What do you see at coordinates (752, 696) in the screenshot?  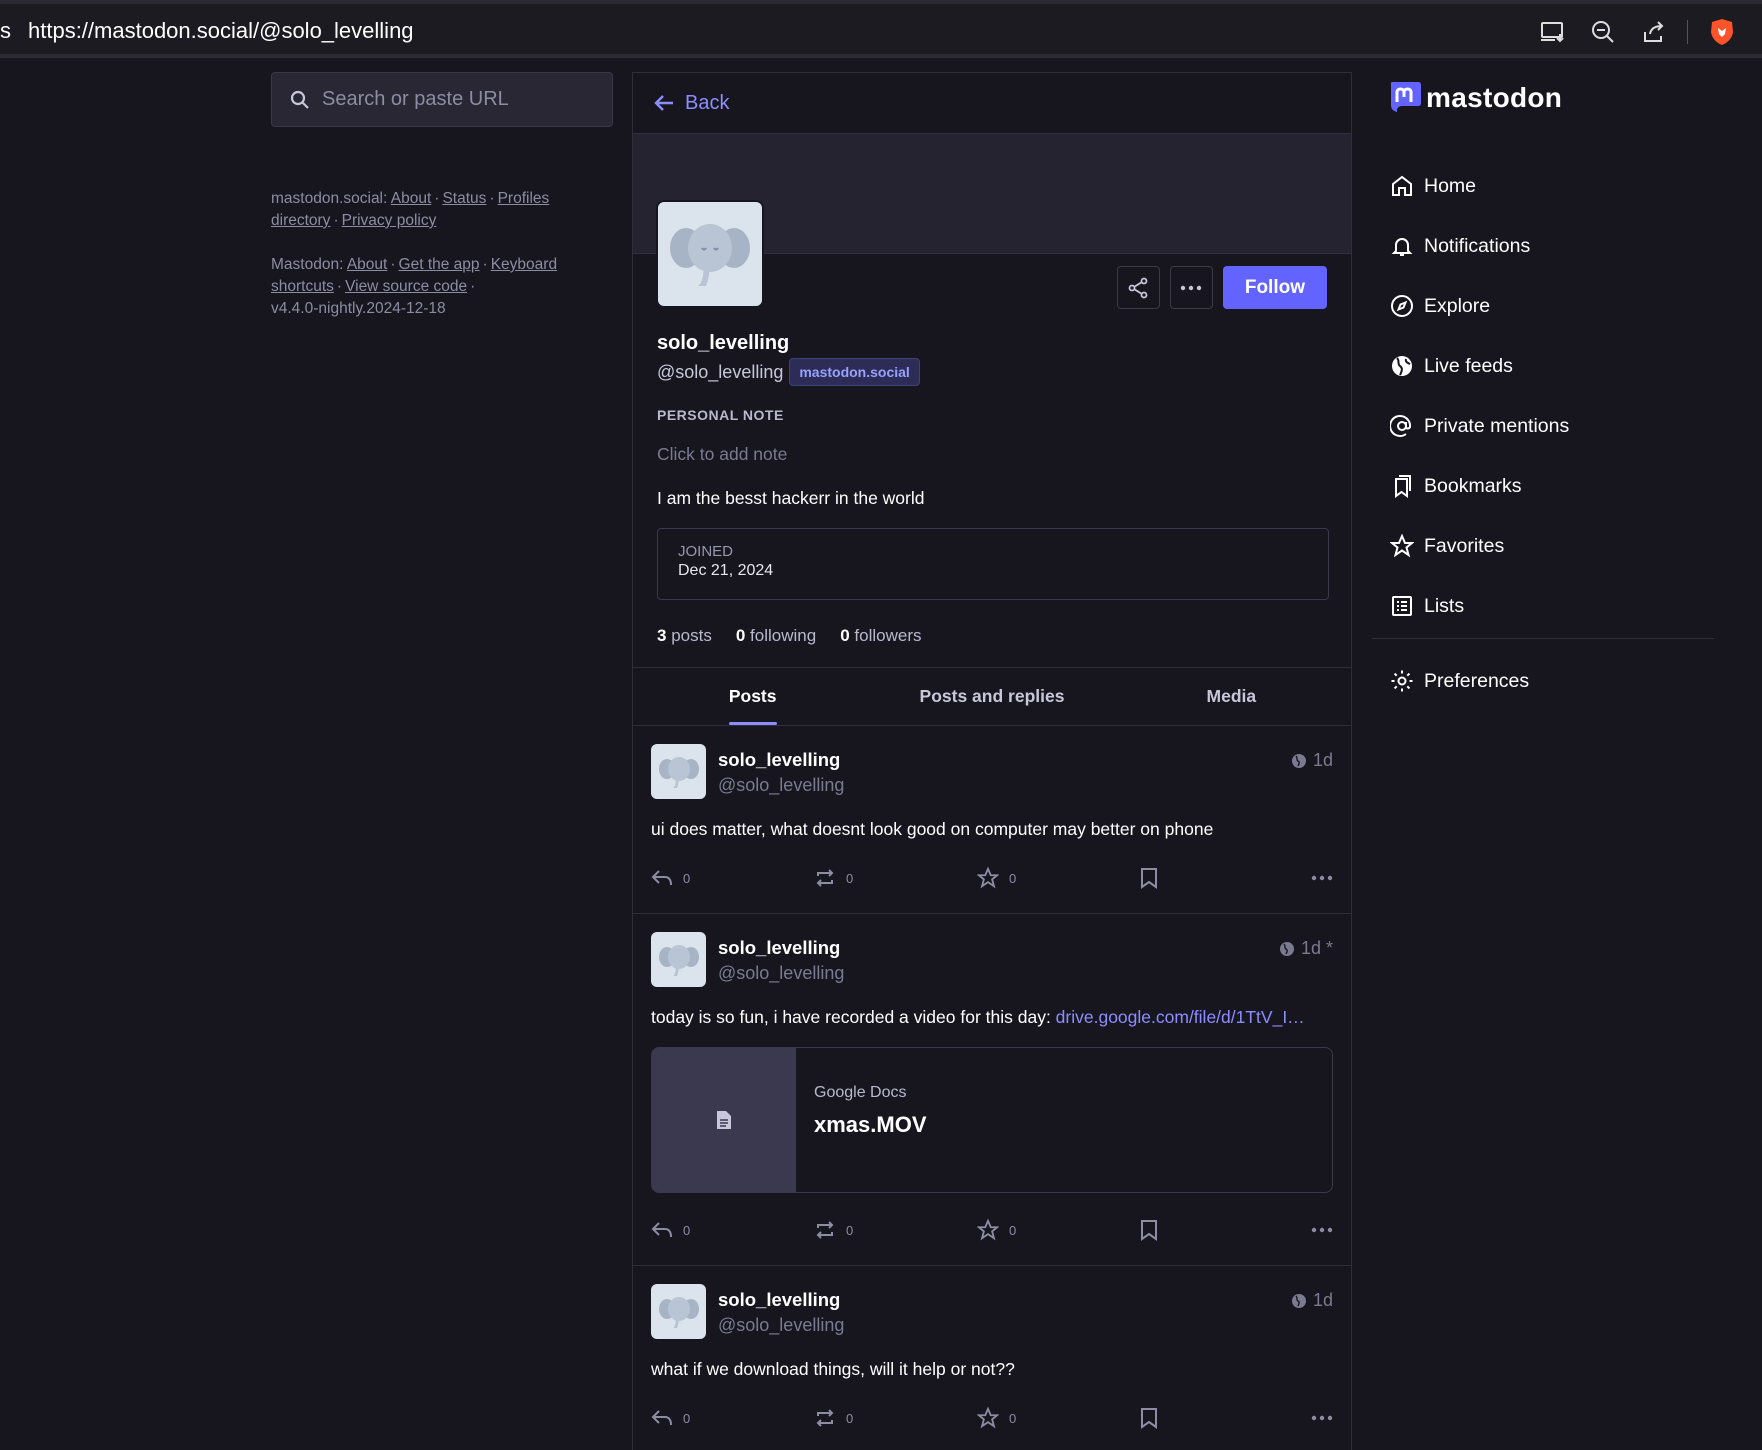 I see `tab-posts: Posts` at bounding box center [752, 696].